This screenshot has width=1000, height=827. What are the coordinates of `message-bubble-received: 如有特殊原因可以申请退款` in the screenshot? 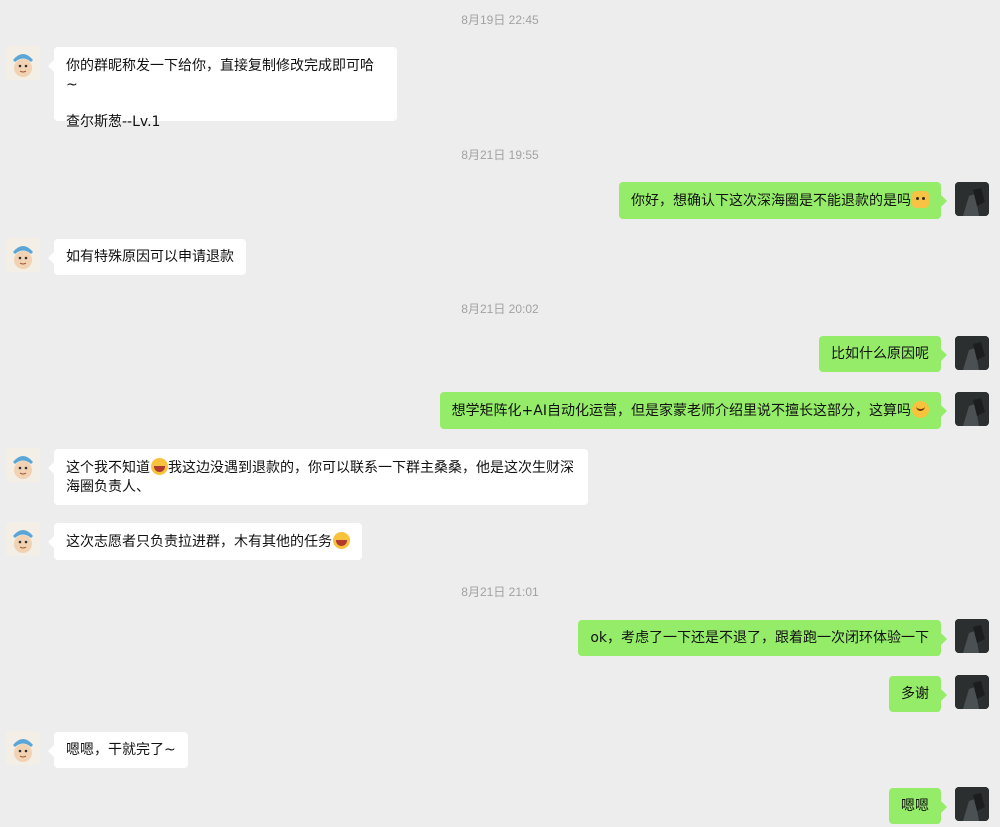 It's located at (147, 257).